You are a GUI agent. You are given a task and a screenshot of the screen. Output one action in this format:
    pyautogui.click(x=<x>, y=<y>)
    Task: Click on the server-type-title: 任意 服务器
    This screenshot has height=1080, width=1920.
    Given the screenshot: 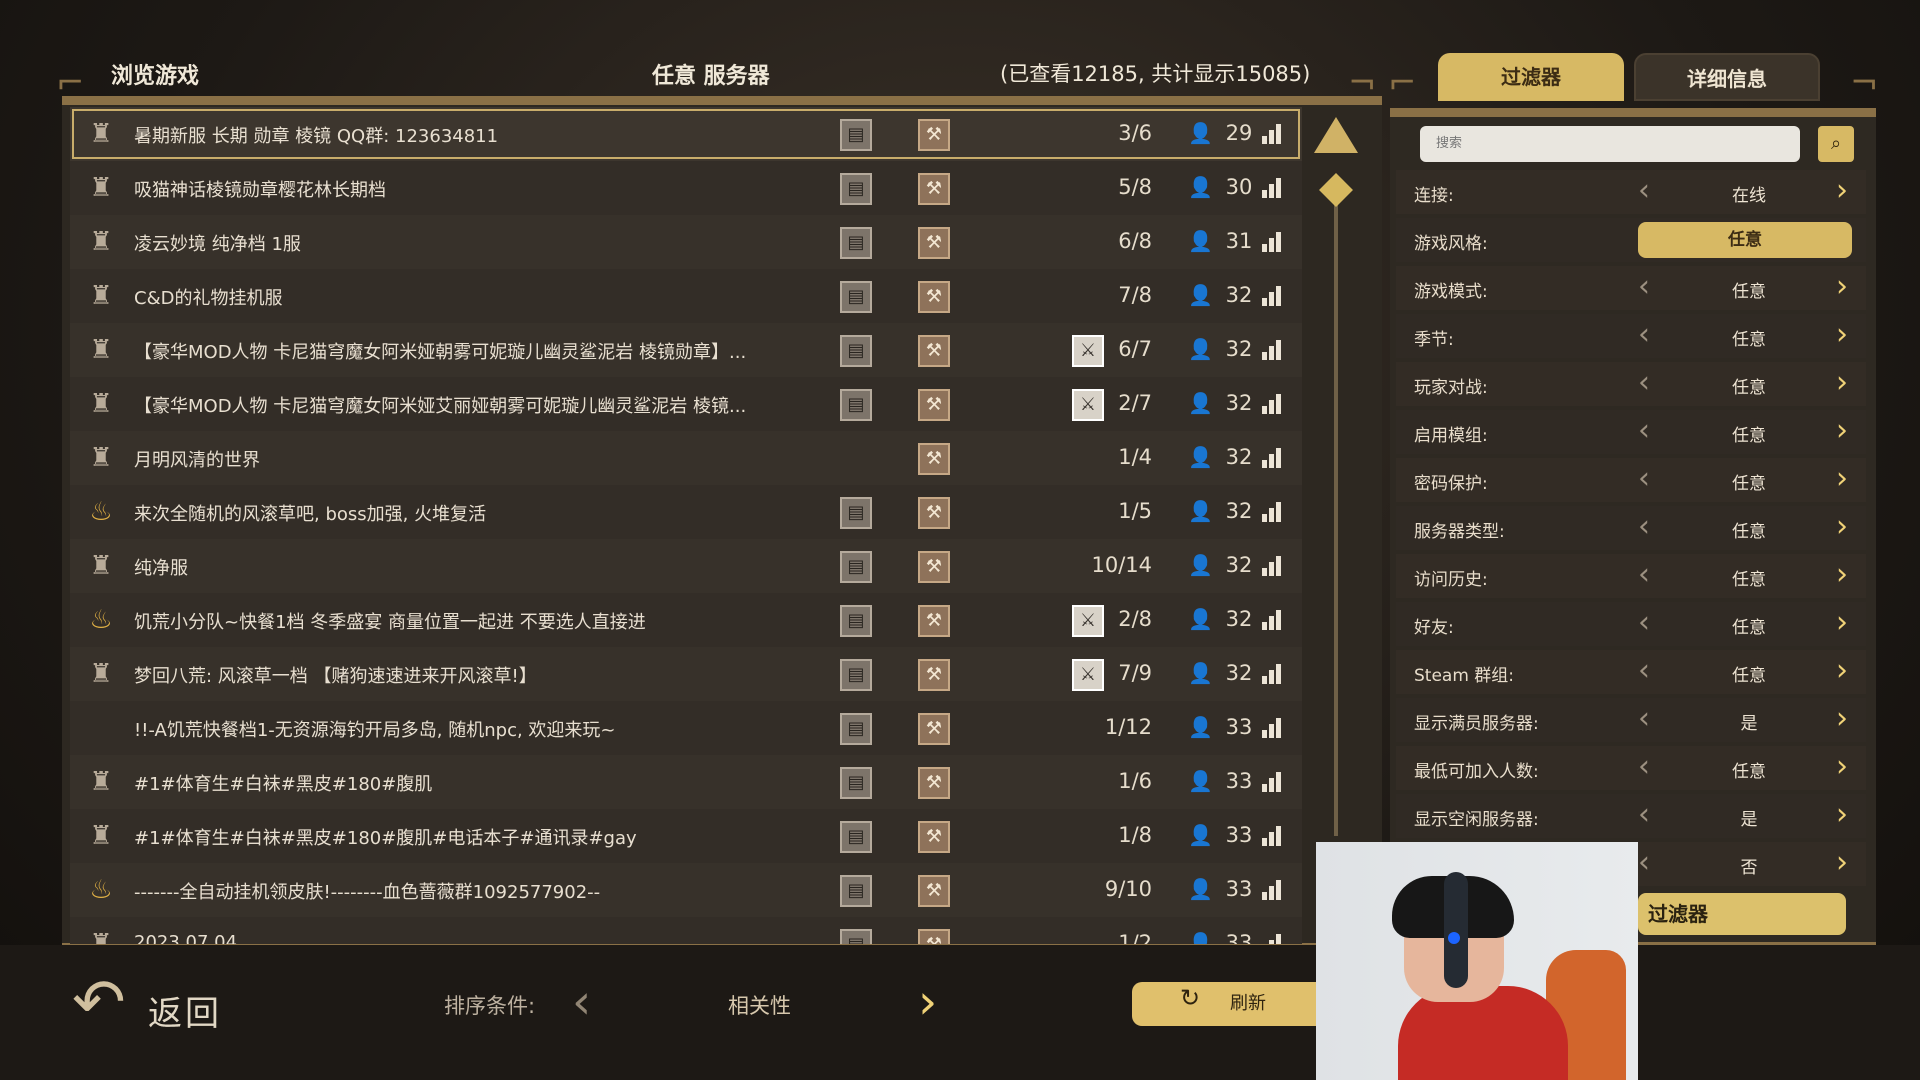 What is the action you would take?
    pyautogui.click(x=711, y=76)
    